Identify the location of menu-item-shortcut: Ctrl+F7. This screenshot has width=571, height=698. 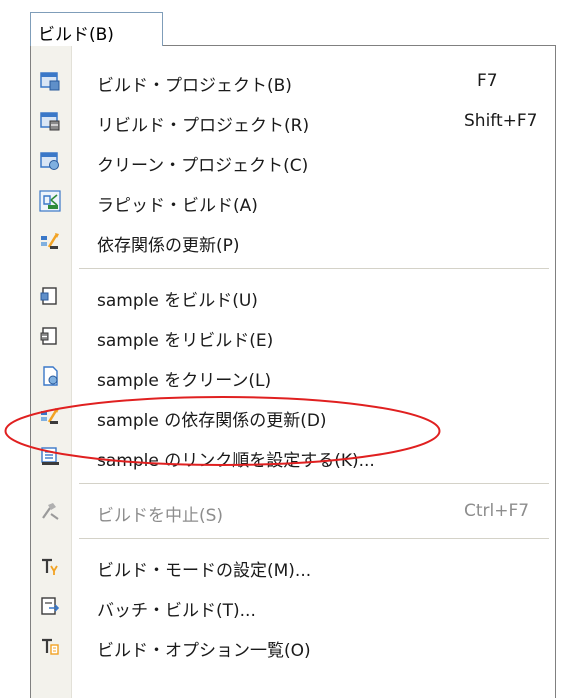
(497, 511).